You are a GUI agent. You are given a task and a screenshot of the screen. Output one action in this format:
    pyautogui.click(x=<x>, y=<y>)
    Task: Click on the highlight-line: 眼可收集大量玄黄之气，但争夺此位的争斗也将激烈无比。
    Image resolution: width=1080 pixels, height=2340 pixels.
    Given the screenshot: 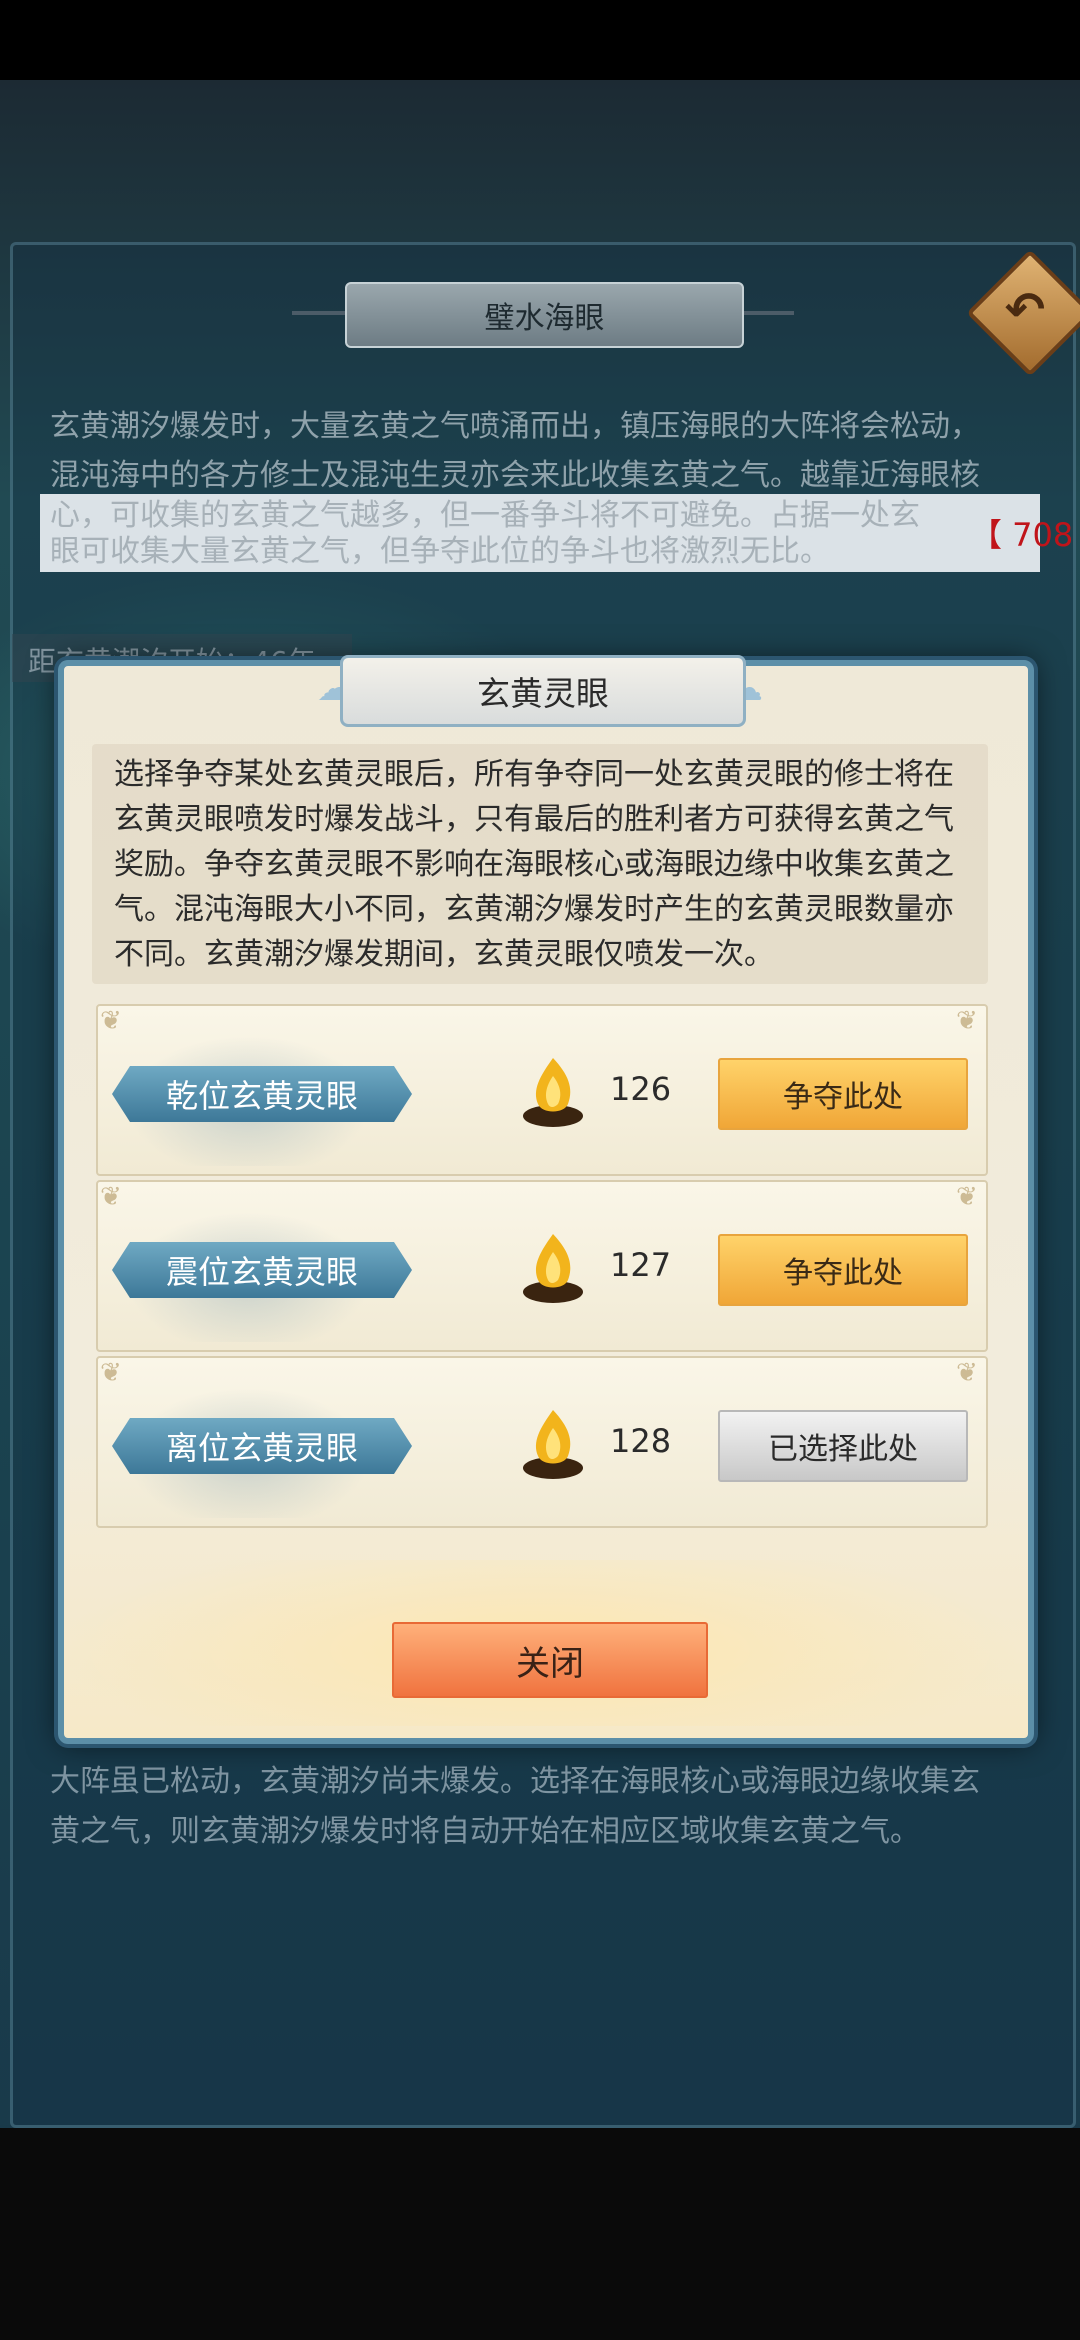 What is the action you would take?
    pyautogui.click(x=440, y=551)
    